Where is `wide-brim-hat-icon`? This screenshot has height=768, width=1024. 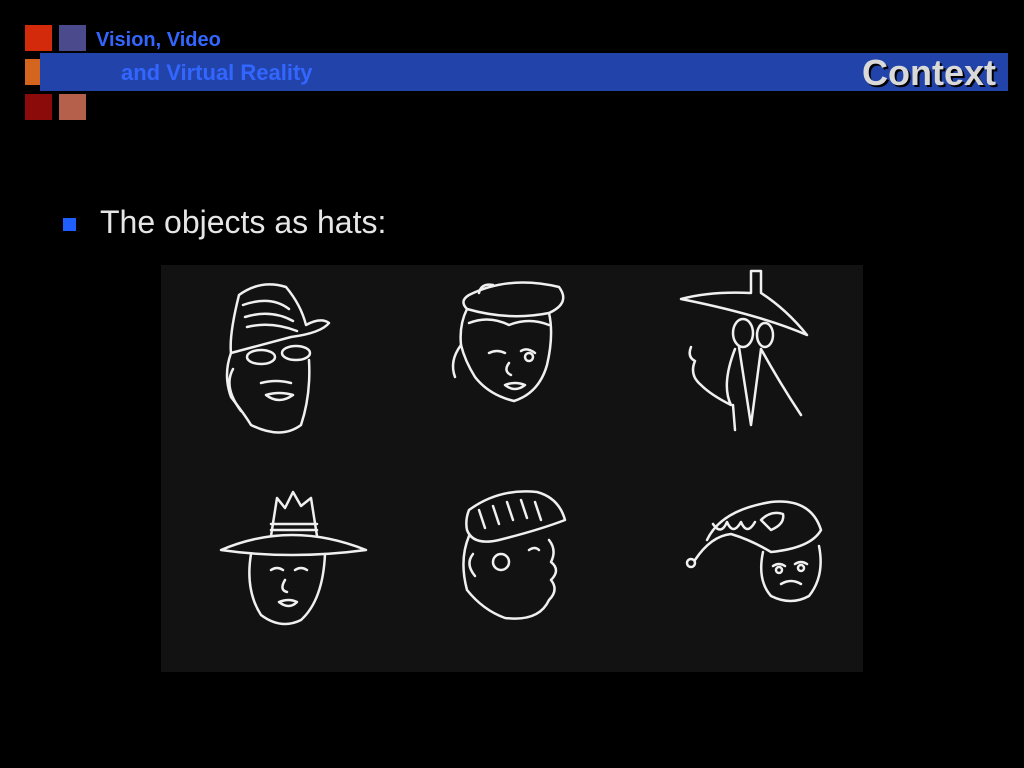 wide-brim-hat-icon is located at coordinates (293, 558).